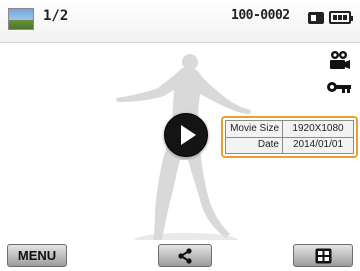  I want to click on memory-card-icon, so click(316, 18).